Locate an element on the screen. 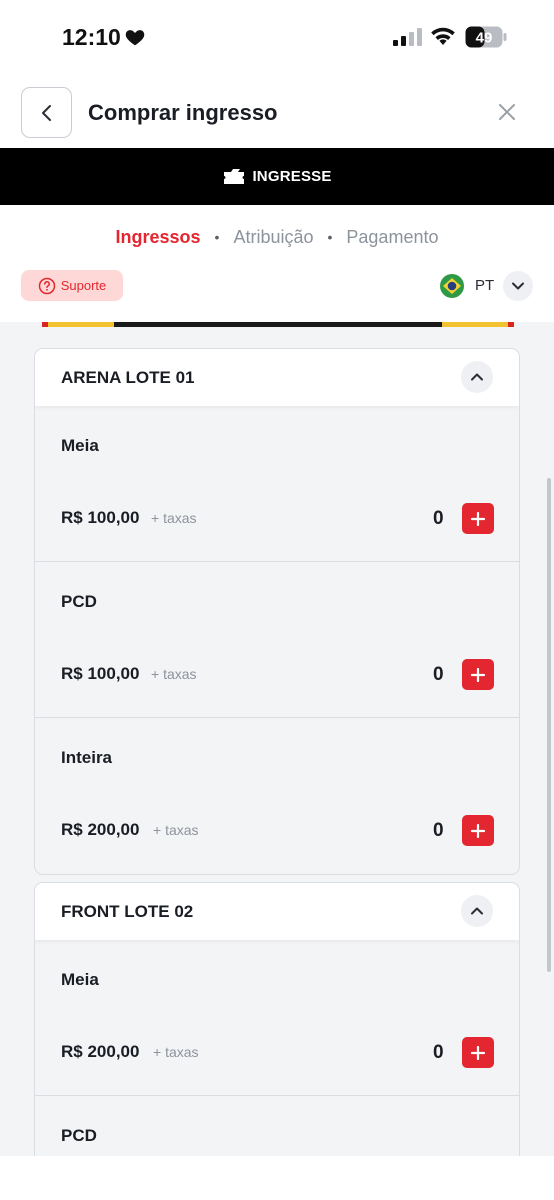 Image resolution: width=554 pixels, height=1200 pixels. status-time: 12:10 is located at coordinates (91, 37).